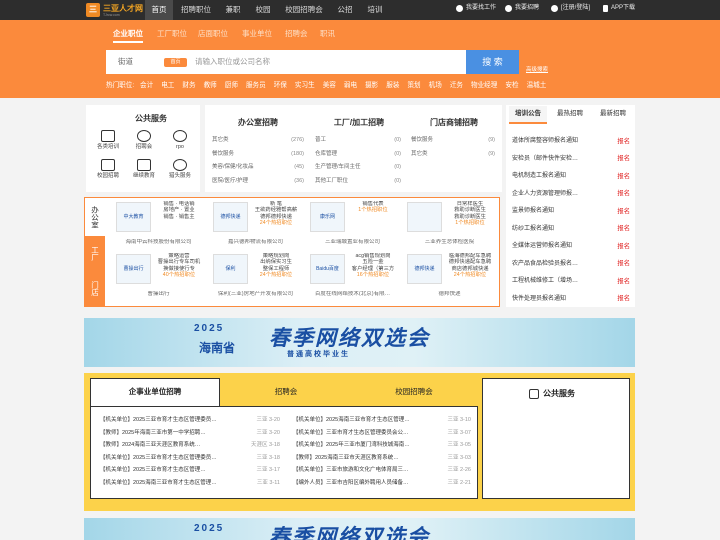 The height and width of the screenshot is (540, 720). What do you see at coordinates (327, 269) in the screenshot?
I see `company-logo: Baidu百度` at bounding box center [327, 269].